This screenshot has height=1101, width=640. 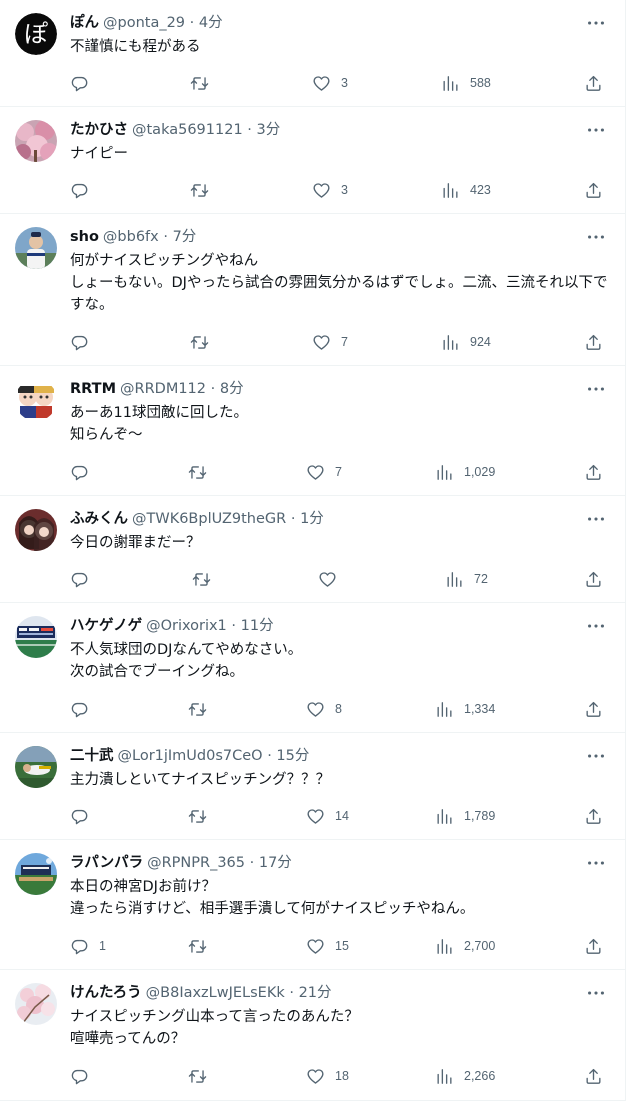 What do you see at coordinates (466, 342) in the screenshot?
I see `views-button: 924` at bounding box center [466, 342].